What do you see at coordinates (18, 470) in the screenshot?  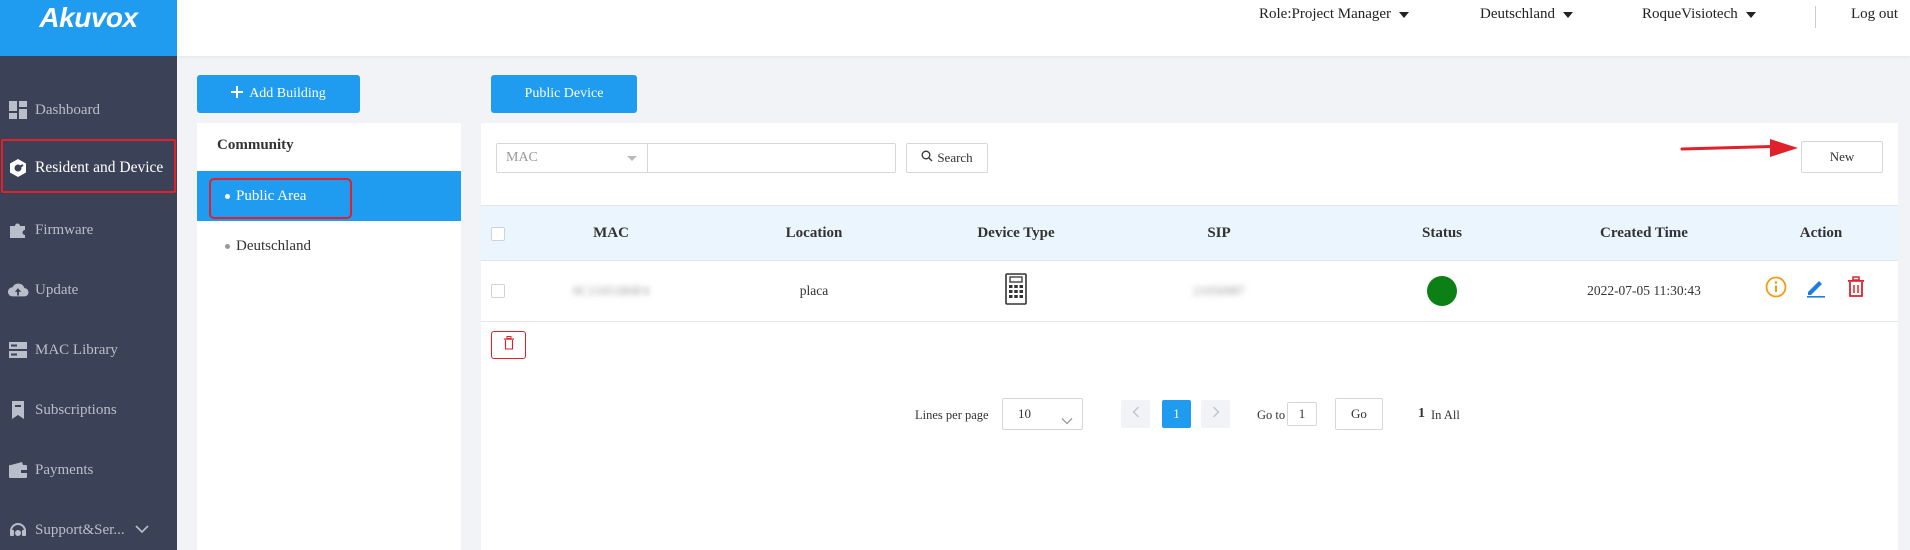 I see `wallet-icon` at bounding box center [18, 470].